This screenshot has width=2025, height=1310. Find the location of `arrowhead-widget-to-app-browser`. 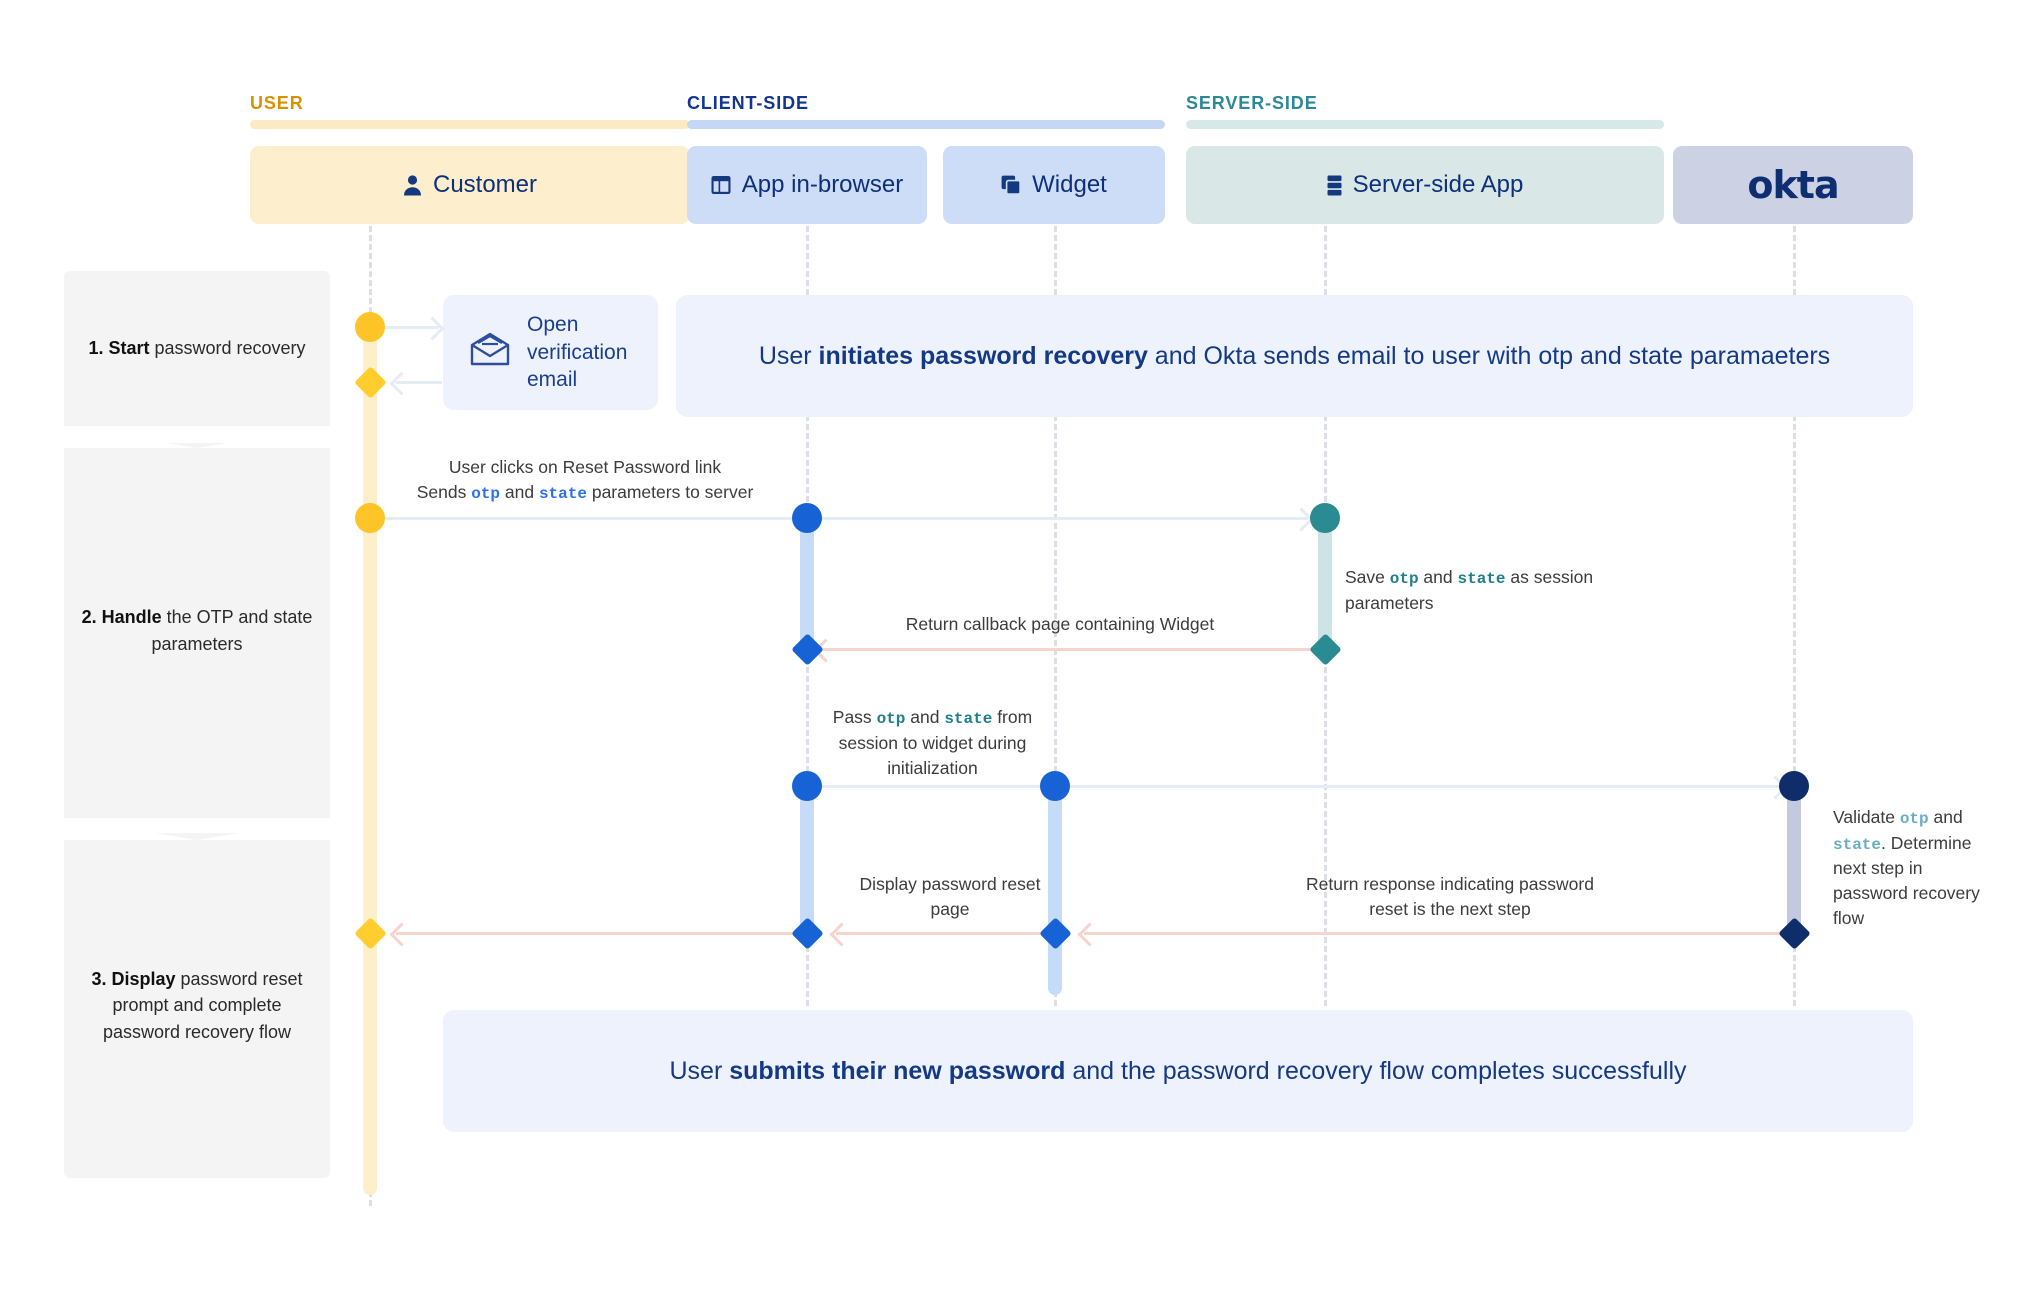

arrowhead-widget-to-app-browser is located at coordinates (841, 934).